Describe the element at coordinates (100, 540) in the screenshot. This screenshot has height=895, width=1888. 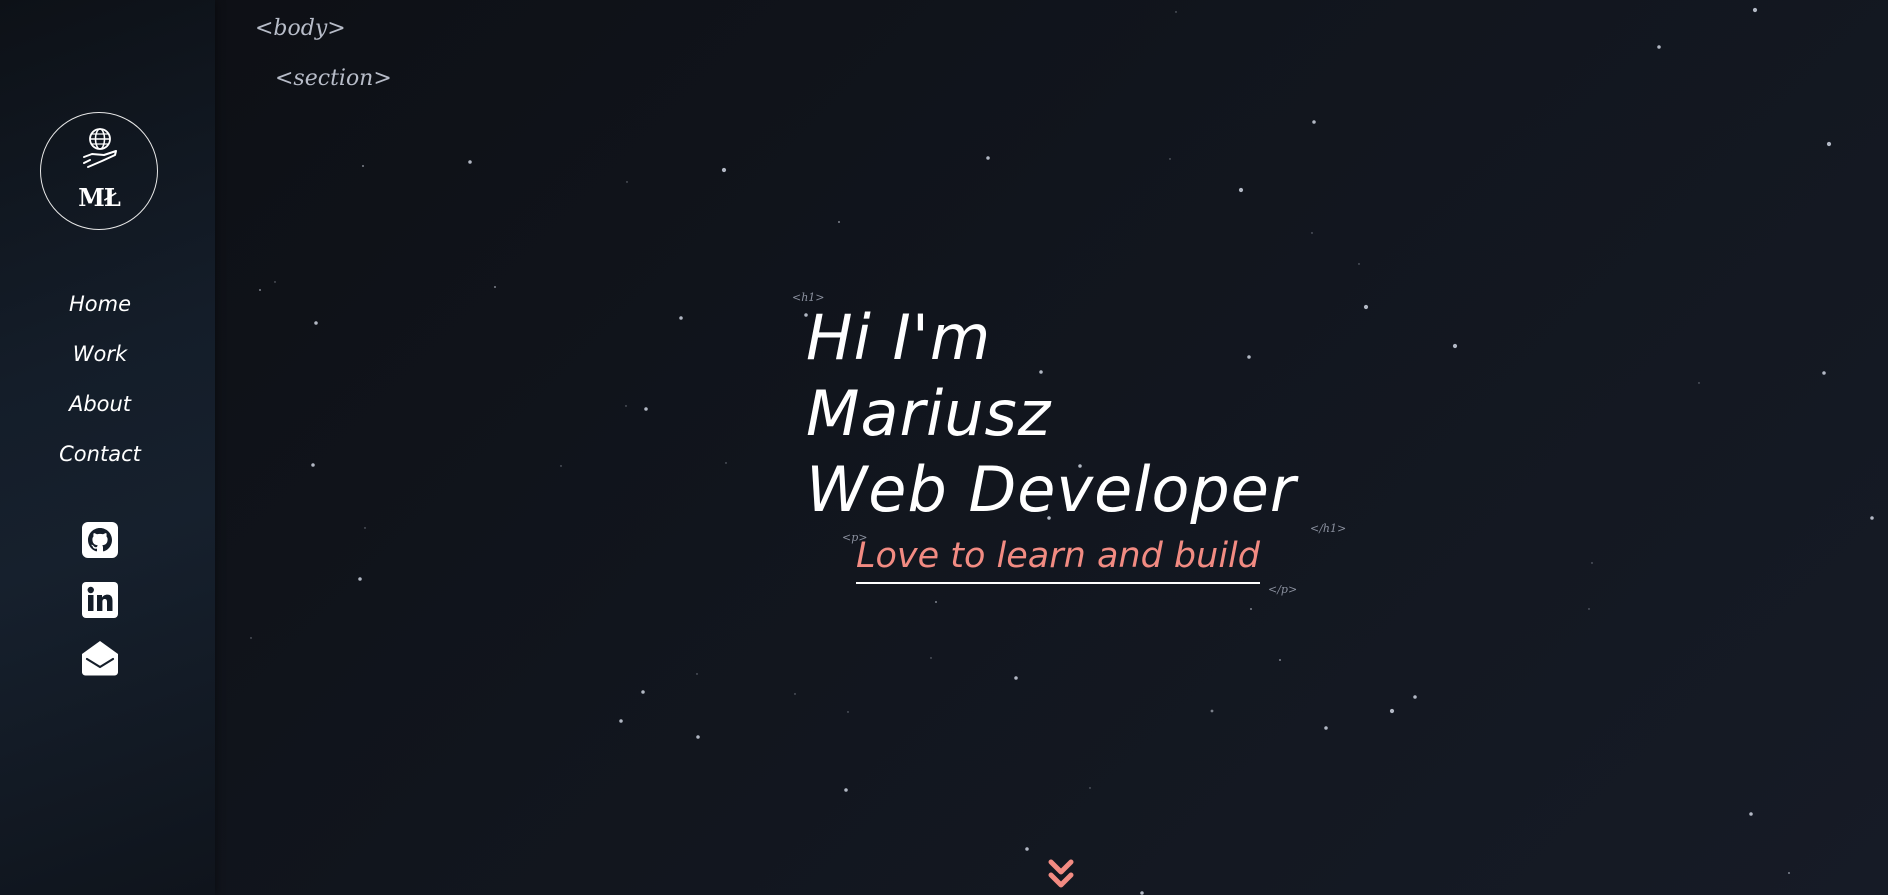
I see `github-icon` at that location.